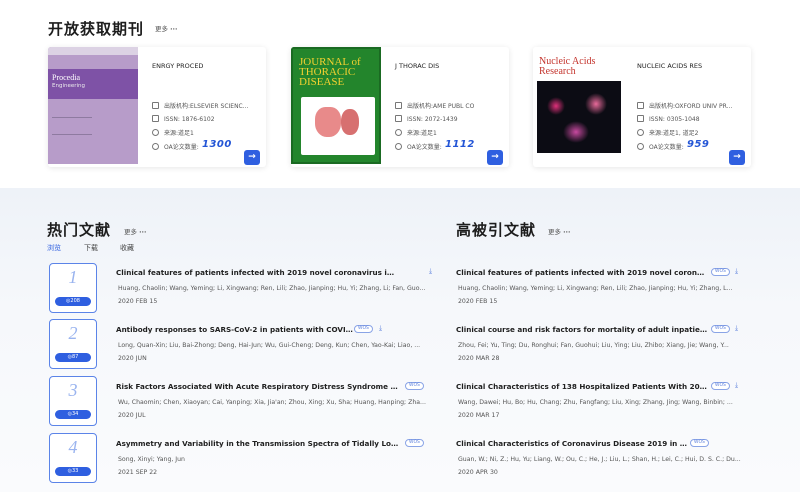  I want to click on journal-source: 来源:道足1, so click(450, 132).